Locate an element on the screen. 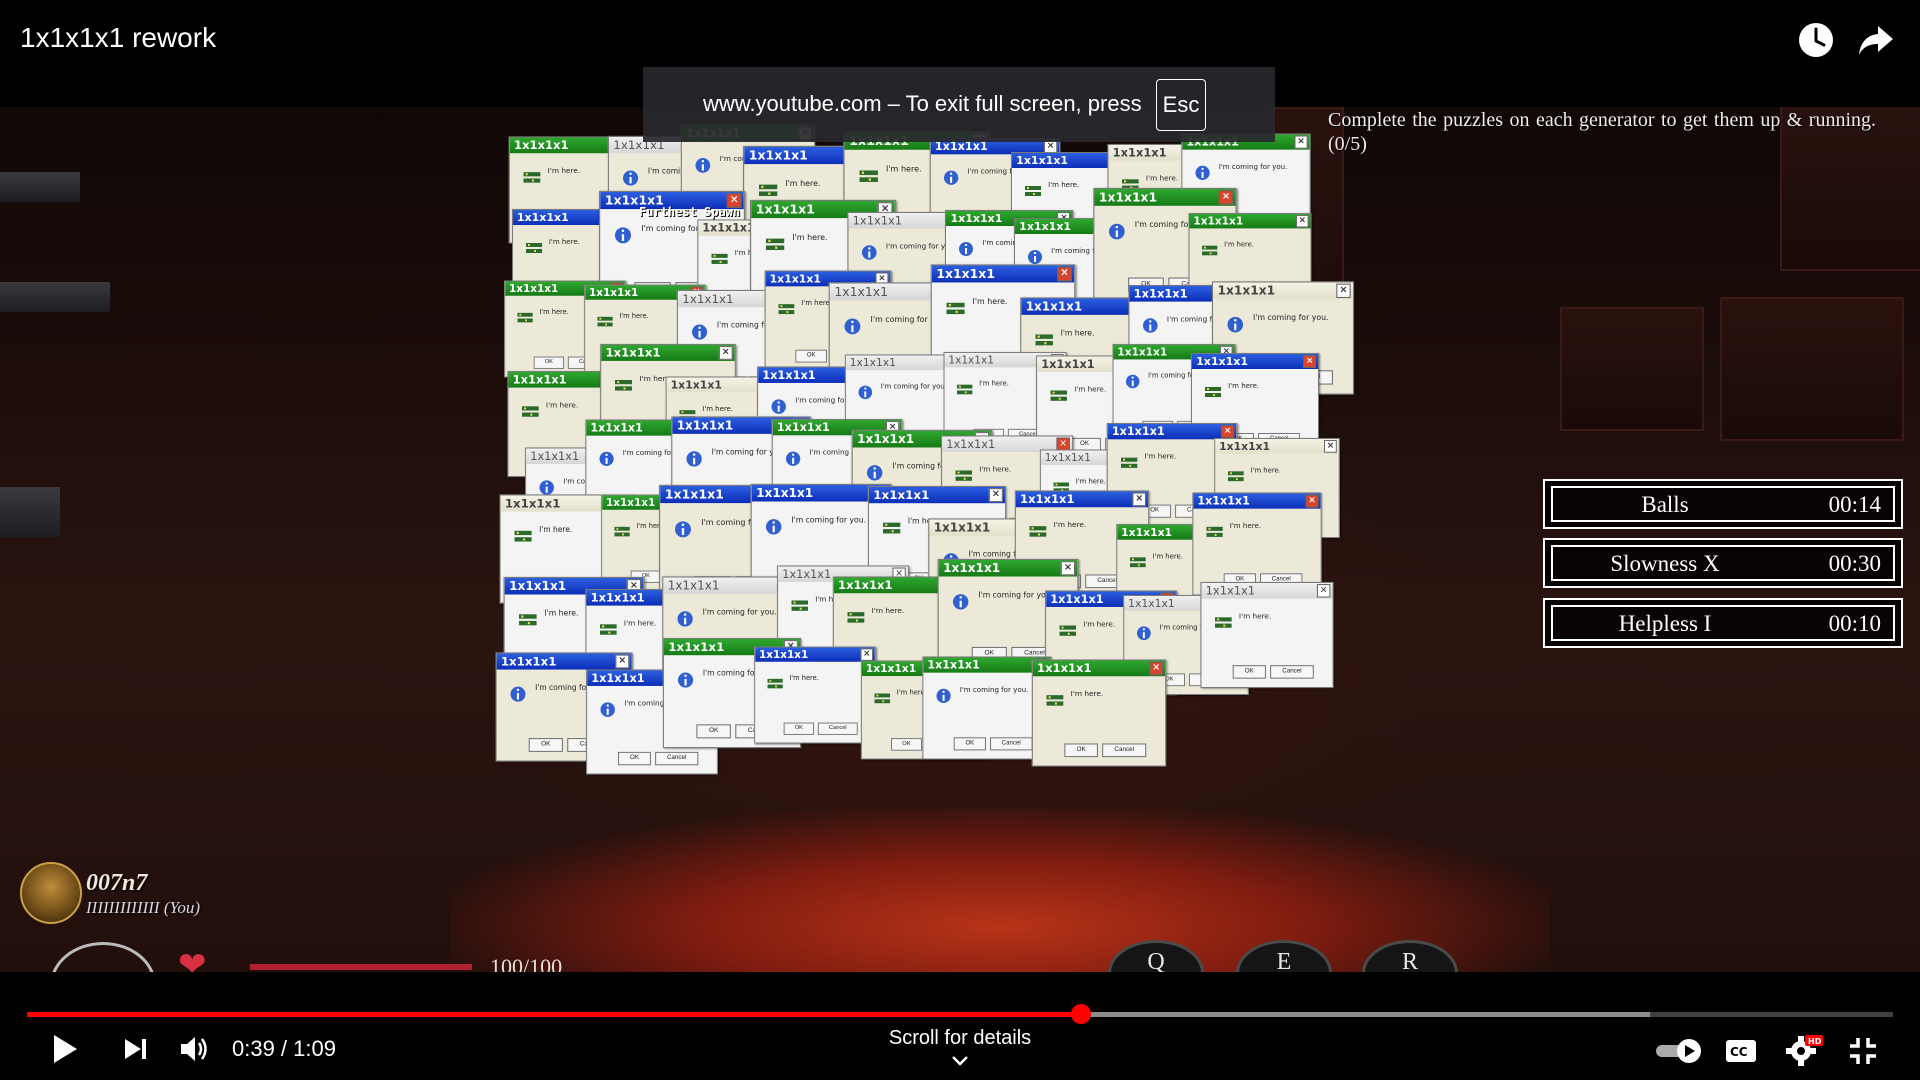  chevron-down-icon is located at coordinates (960, 1063).